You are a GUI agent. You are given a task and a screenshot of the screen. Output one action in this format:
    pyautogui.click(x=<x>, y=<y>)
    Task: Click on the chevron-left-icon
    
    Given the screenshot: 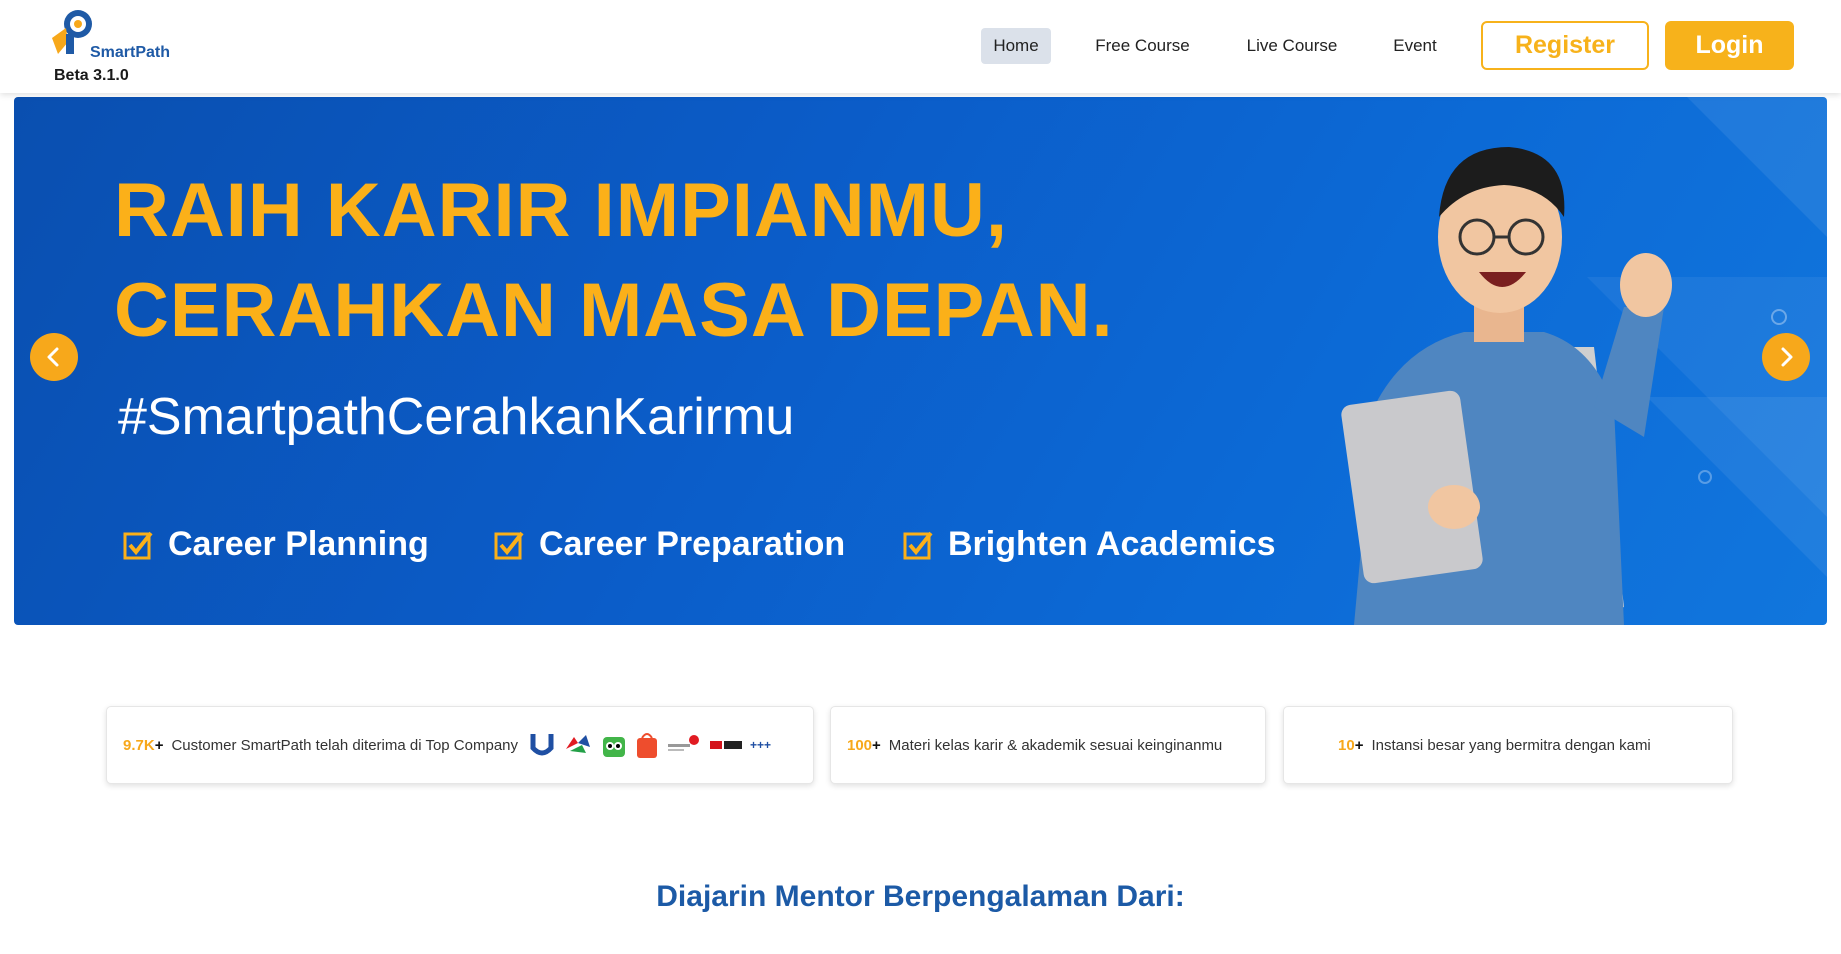 What is the action you would take?
    pyautogui.click(x=53, y=357)
    